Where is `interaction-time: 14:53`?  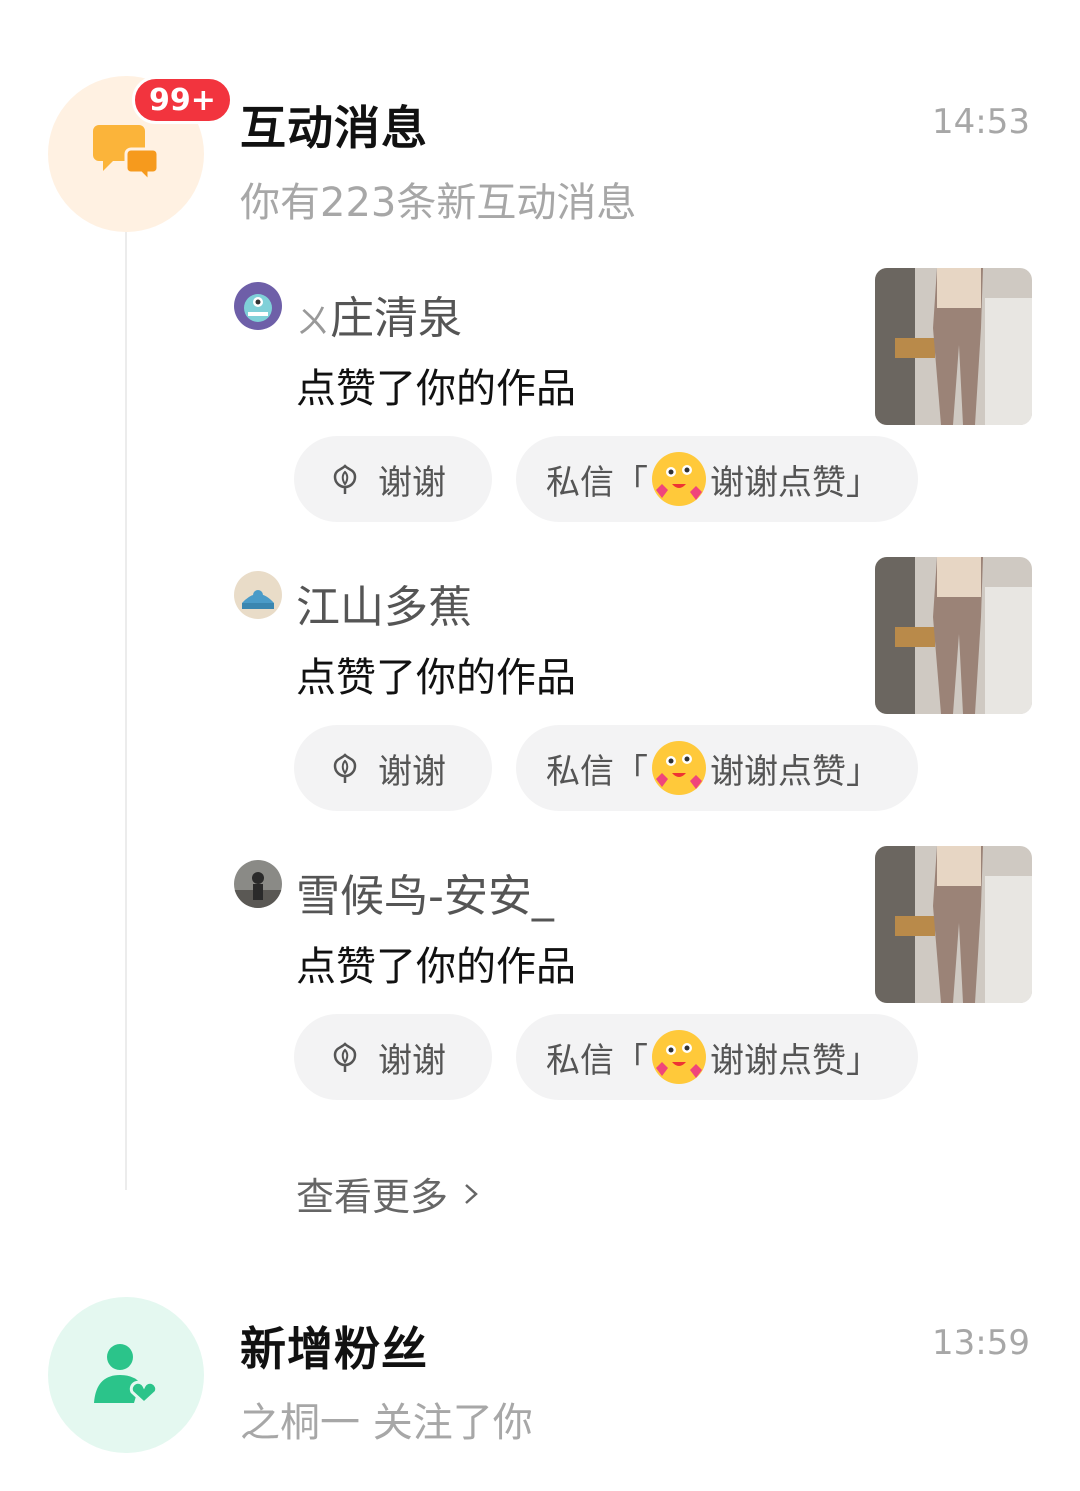 interaction-time: 14:53 is located at coordinates (981, 122).